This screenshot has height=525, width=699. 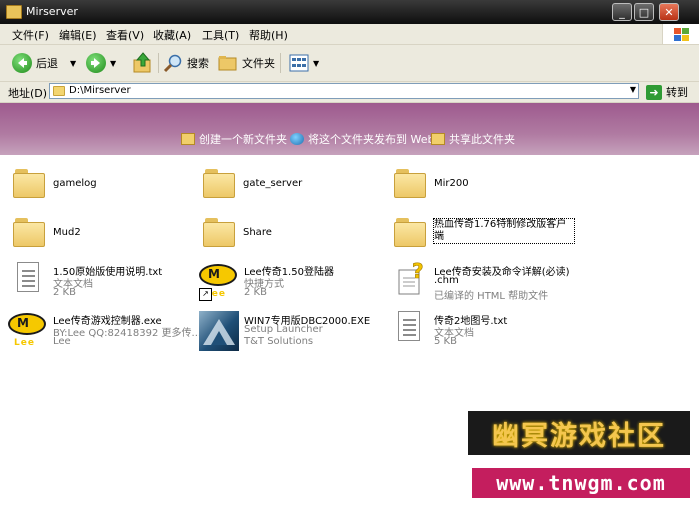 I want to click on menu-favorites: 收藏(A), so click(x=172, y=35).